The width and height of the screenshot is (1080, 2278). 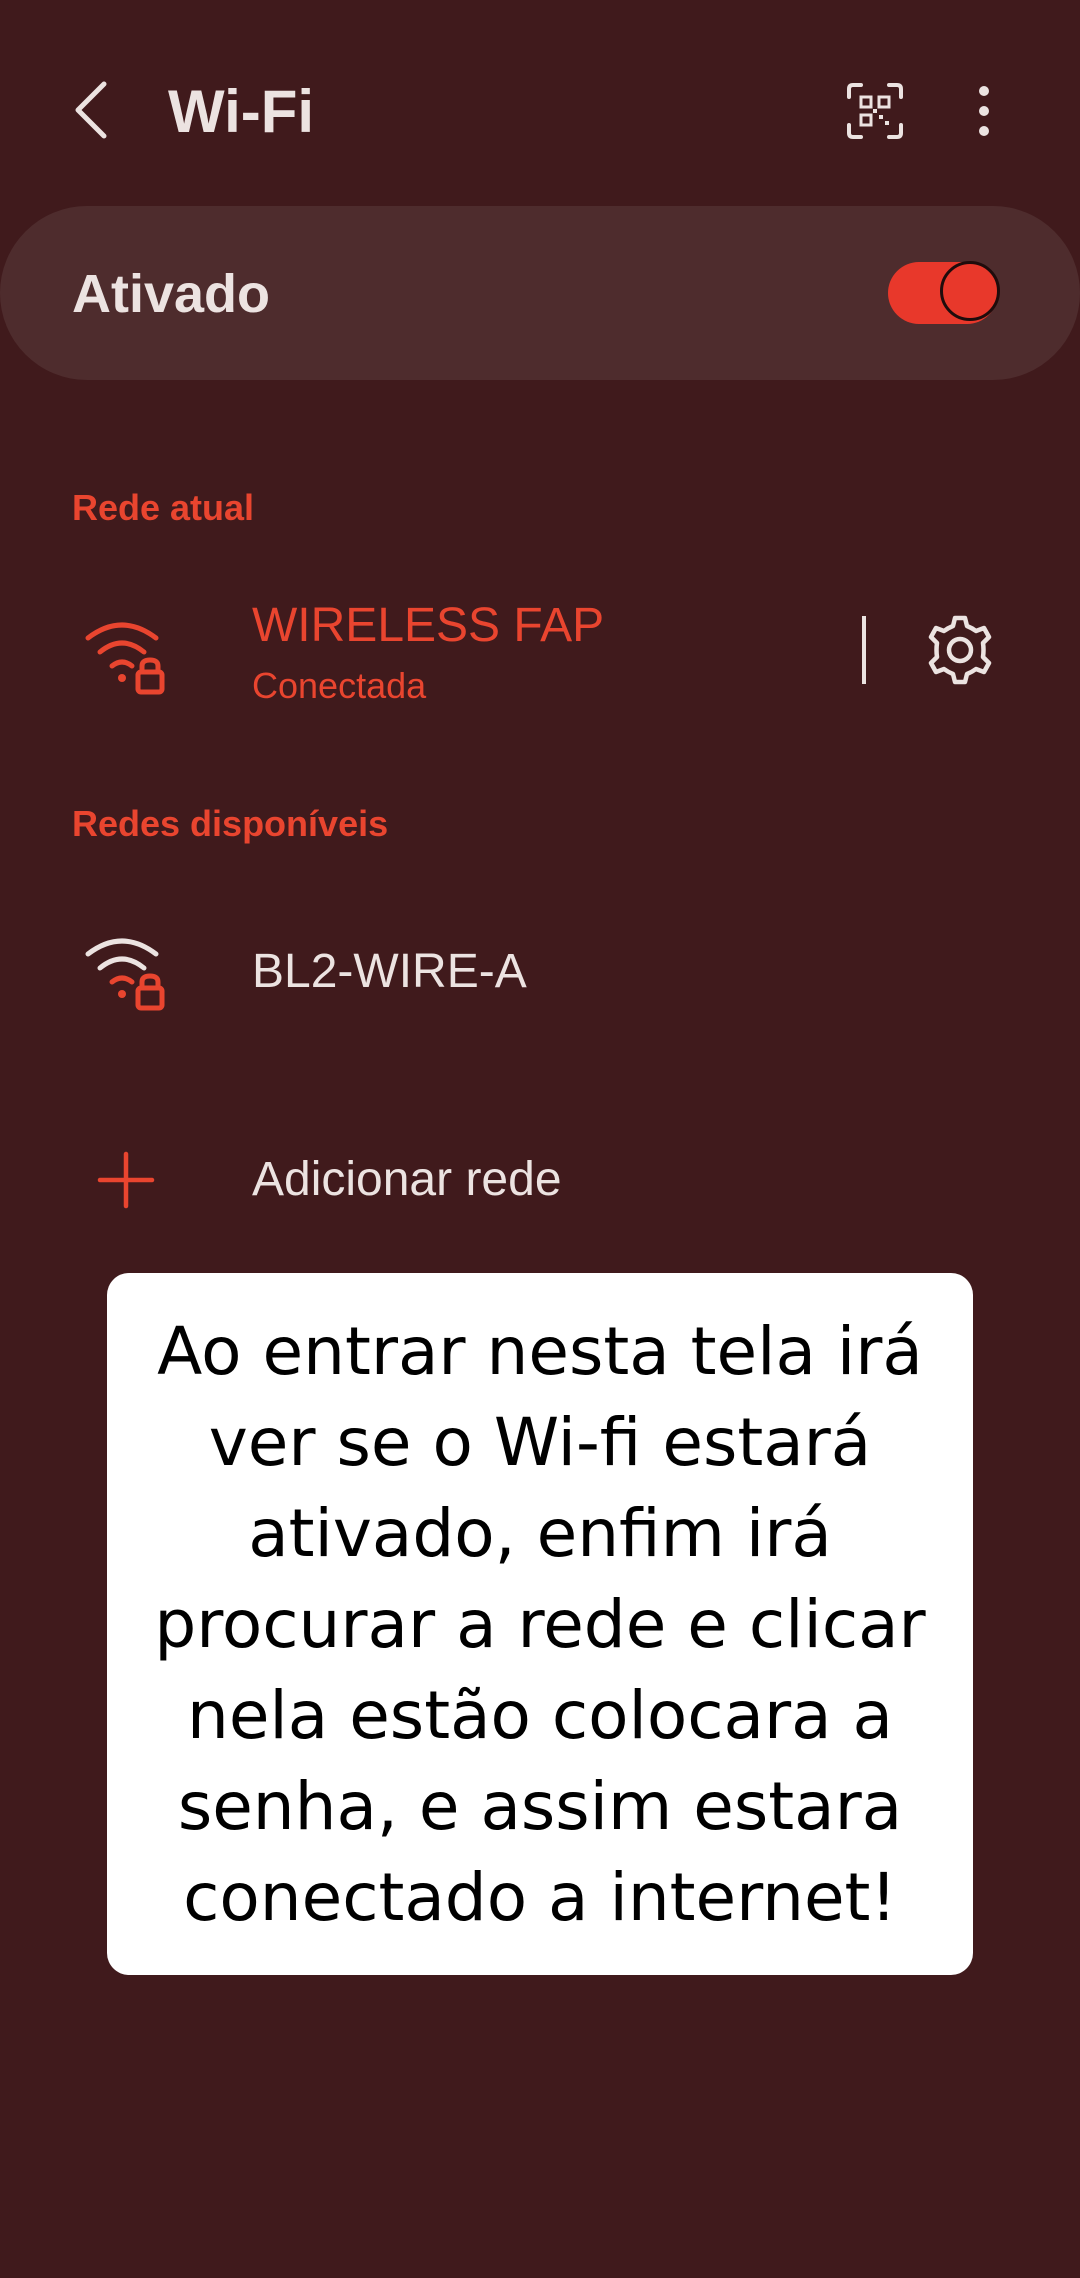 I want to click on settings-gear-icon, so click(x=960, y=650).